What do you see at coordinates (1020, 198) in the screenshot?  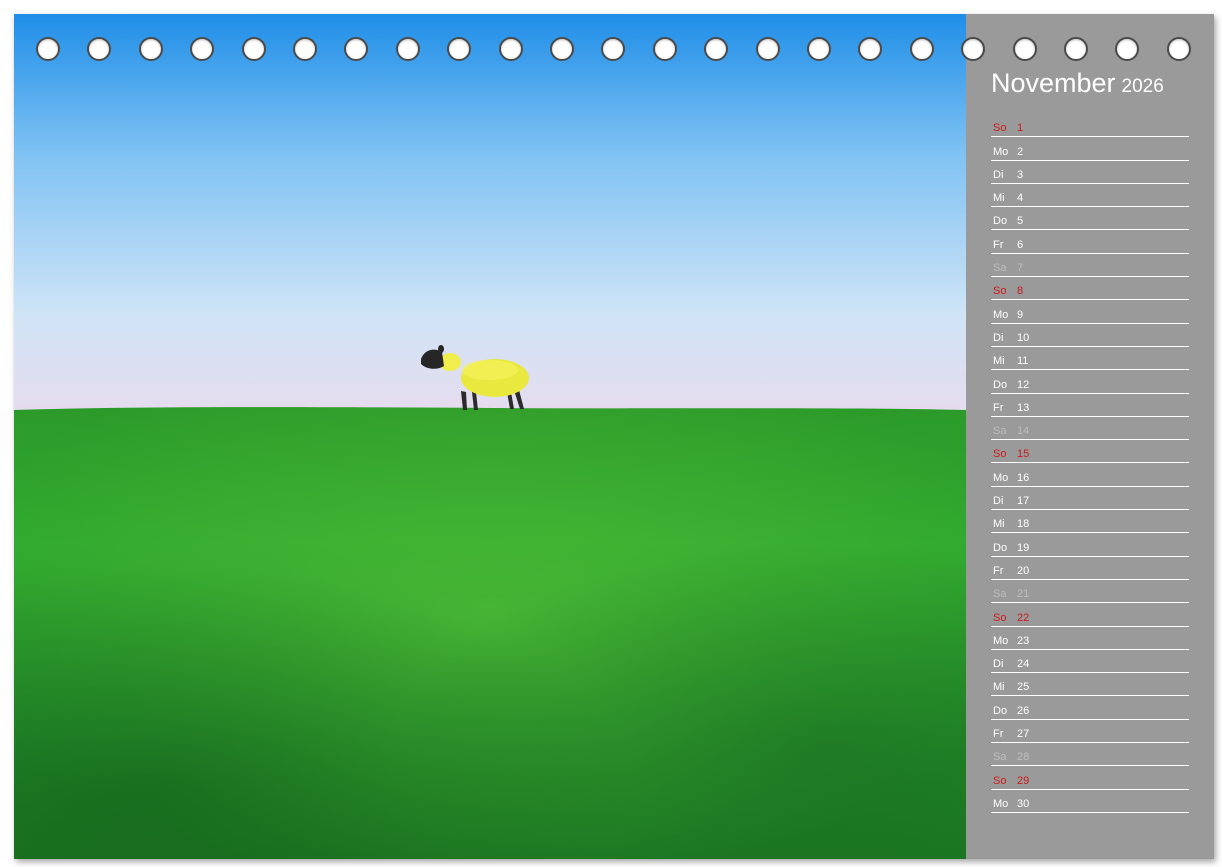 I see `day-number: 4` at bounding box center [1020, 198].